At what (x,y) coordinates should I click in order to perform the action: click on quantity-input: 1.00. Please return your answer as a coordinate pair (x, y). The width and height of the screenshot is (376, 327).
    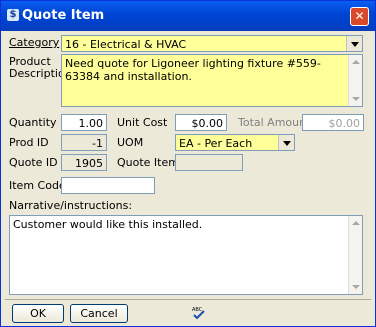
    Looking at the image, I should click on (84, 122).